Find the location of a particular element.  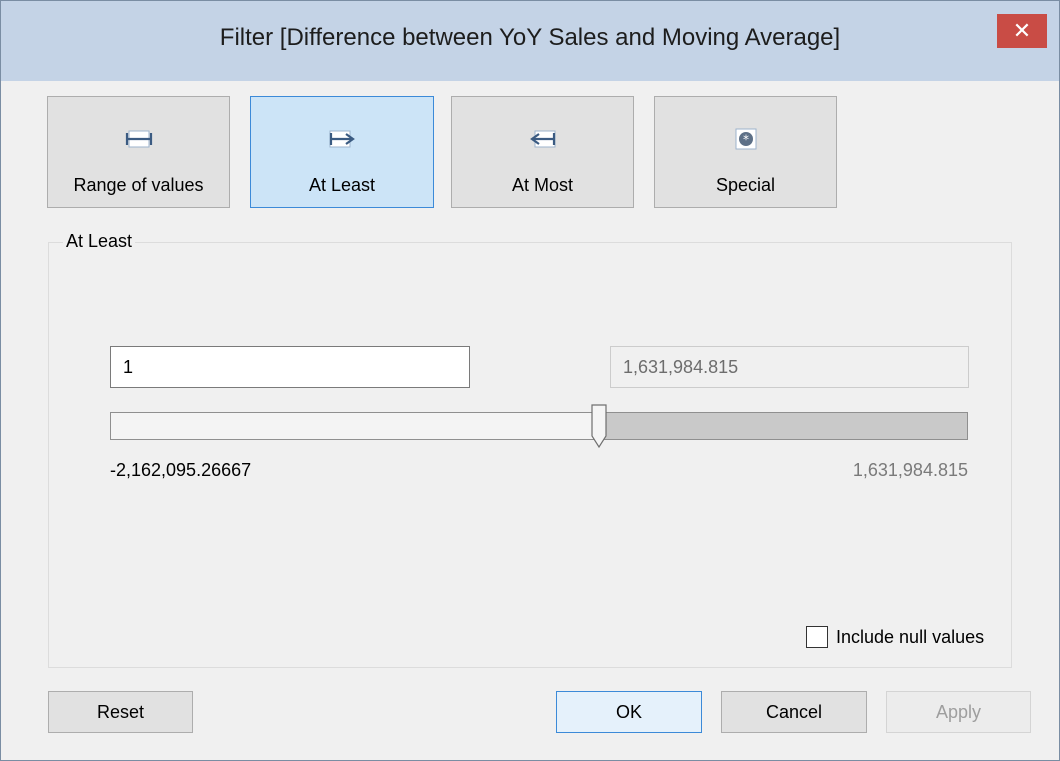

slider-excluded-fill is located at coordinates (782, 426).